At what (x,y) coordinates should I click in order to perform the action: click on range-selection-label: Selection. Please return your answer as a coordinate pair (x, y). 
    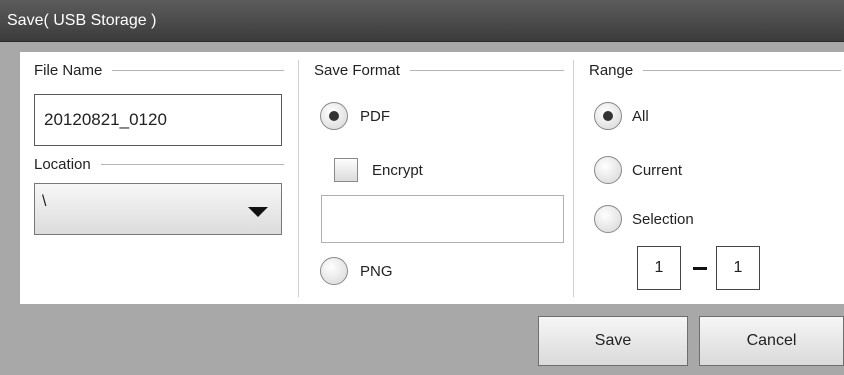
    Looking at the image, I should click on (663, 219).